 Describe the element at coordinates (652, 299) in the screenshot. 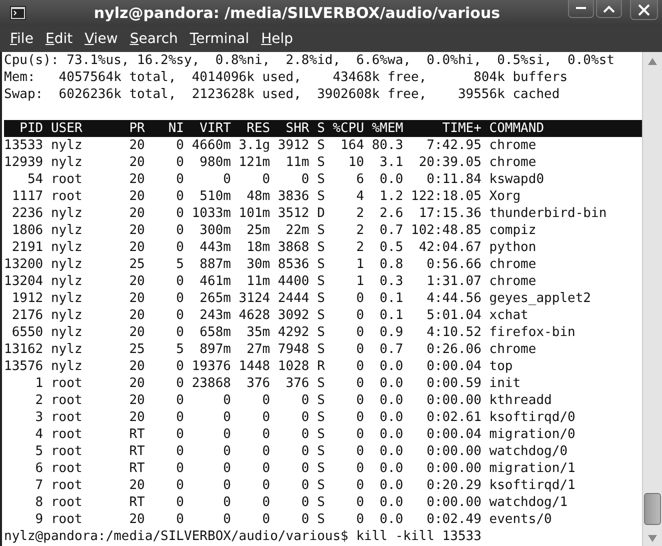

I see `scrollbar` at that location.